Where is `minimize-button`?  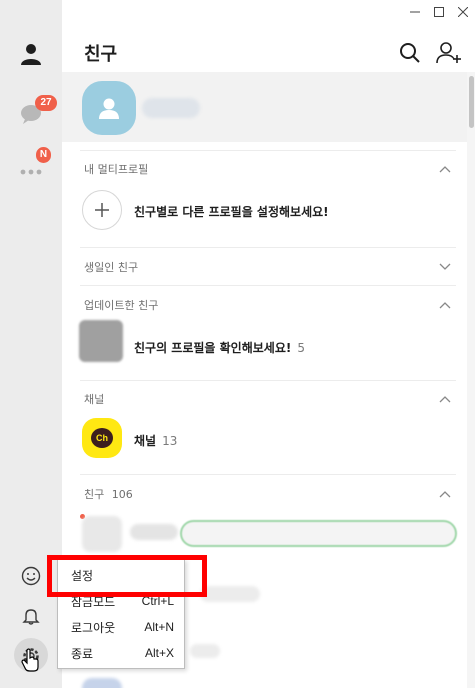
minimize-button is located at coordinates (415, 12).